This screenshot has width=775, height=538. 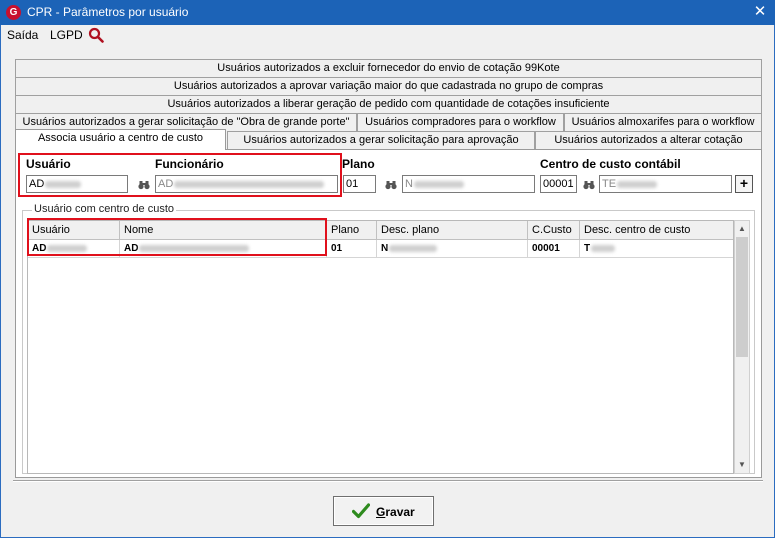 What do you see at coordinates (452, 249) in the screenshot?
I see `cell-desc-plano: N` at bounding box center [452, 249].